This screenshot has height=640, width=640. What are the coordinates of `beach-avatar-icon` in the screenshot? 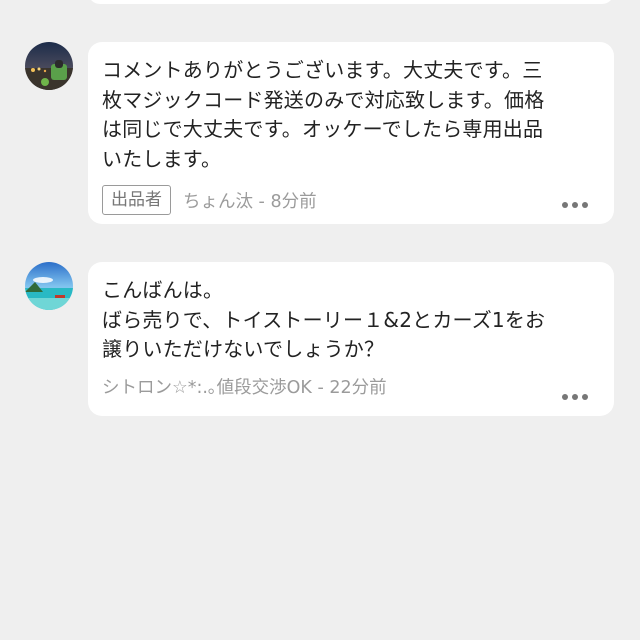 It's located at (49, 286).